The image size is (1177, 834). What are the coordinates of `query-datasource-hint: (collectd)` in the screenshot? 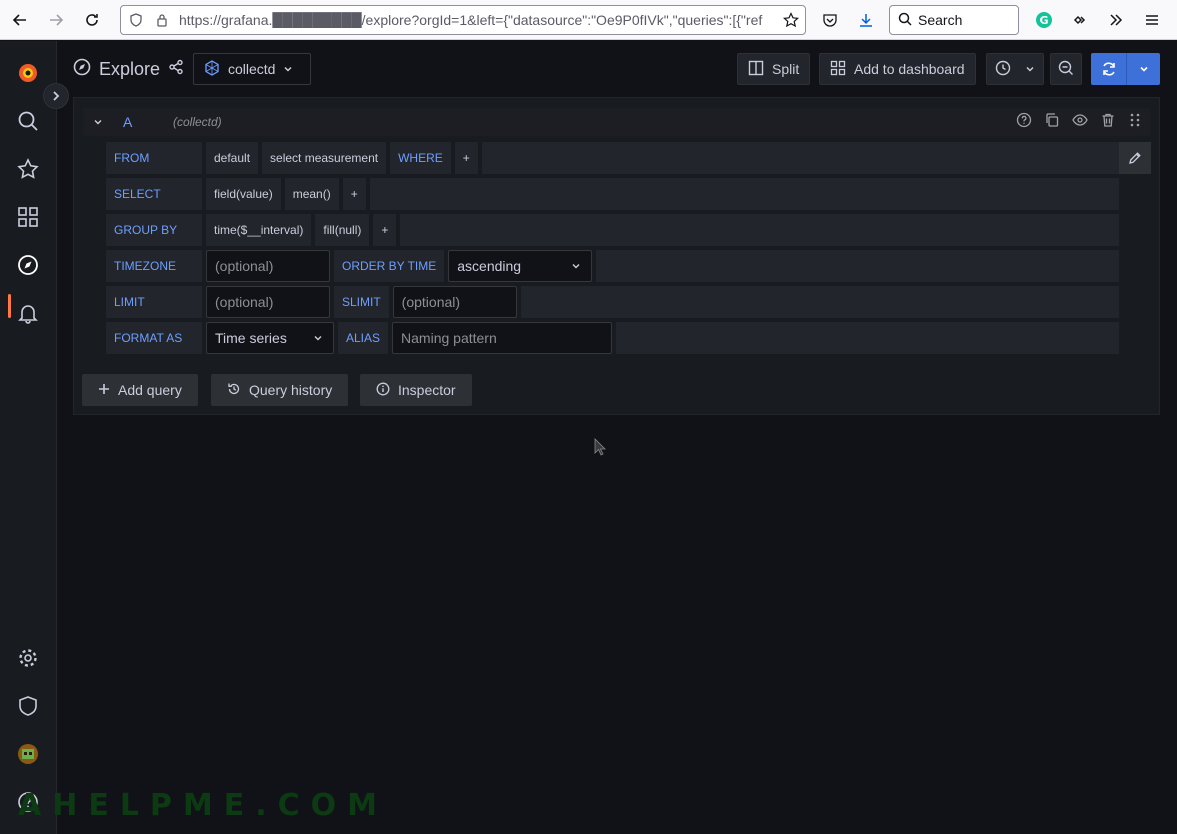 It's located at (197, 122).